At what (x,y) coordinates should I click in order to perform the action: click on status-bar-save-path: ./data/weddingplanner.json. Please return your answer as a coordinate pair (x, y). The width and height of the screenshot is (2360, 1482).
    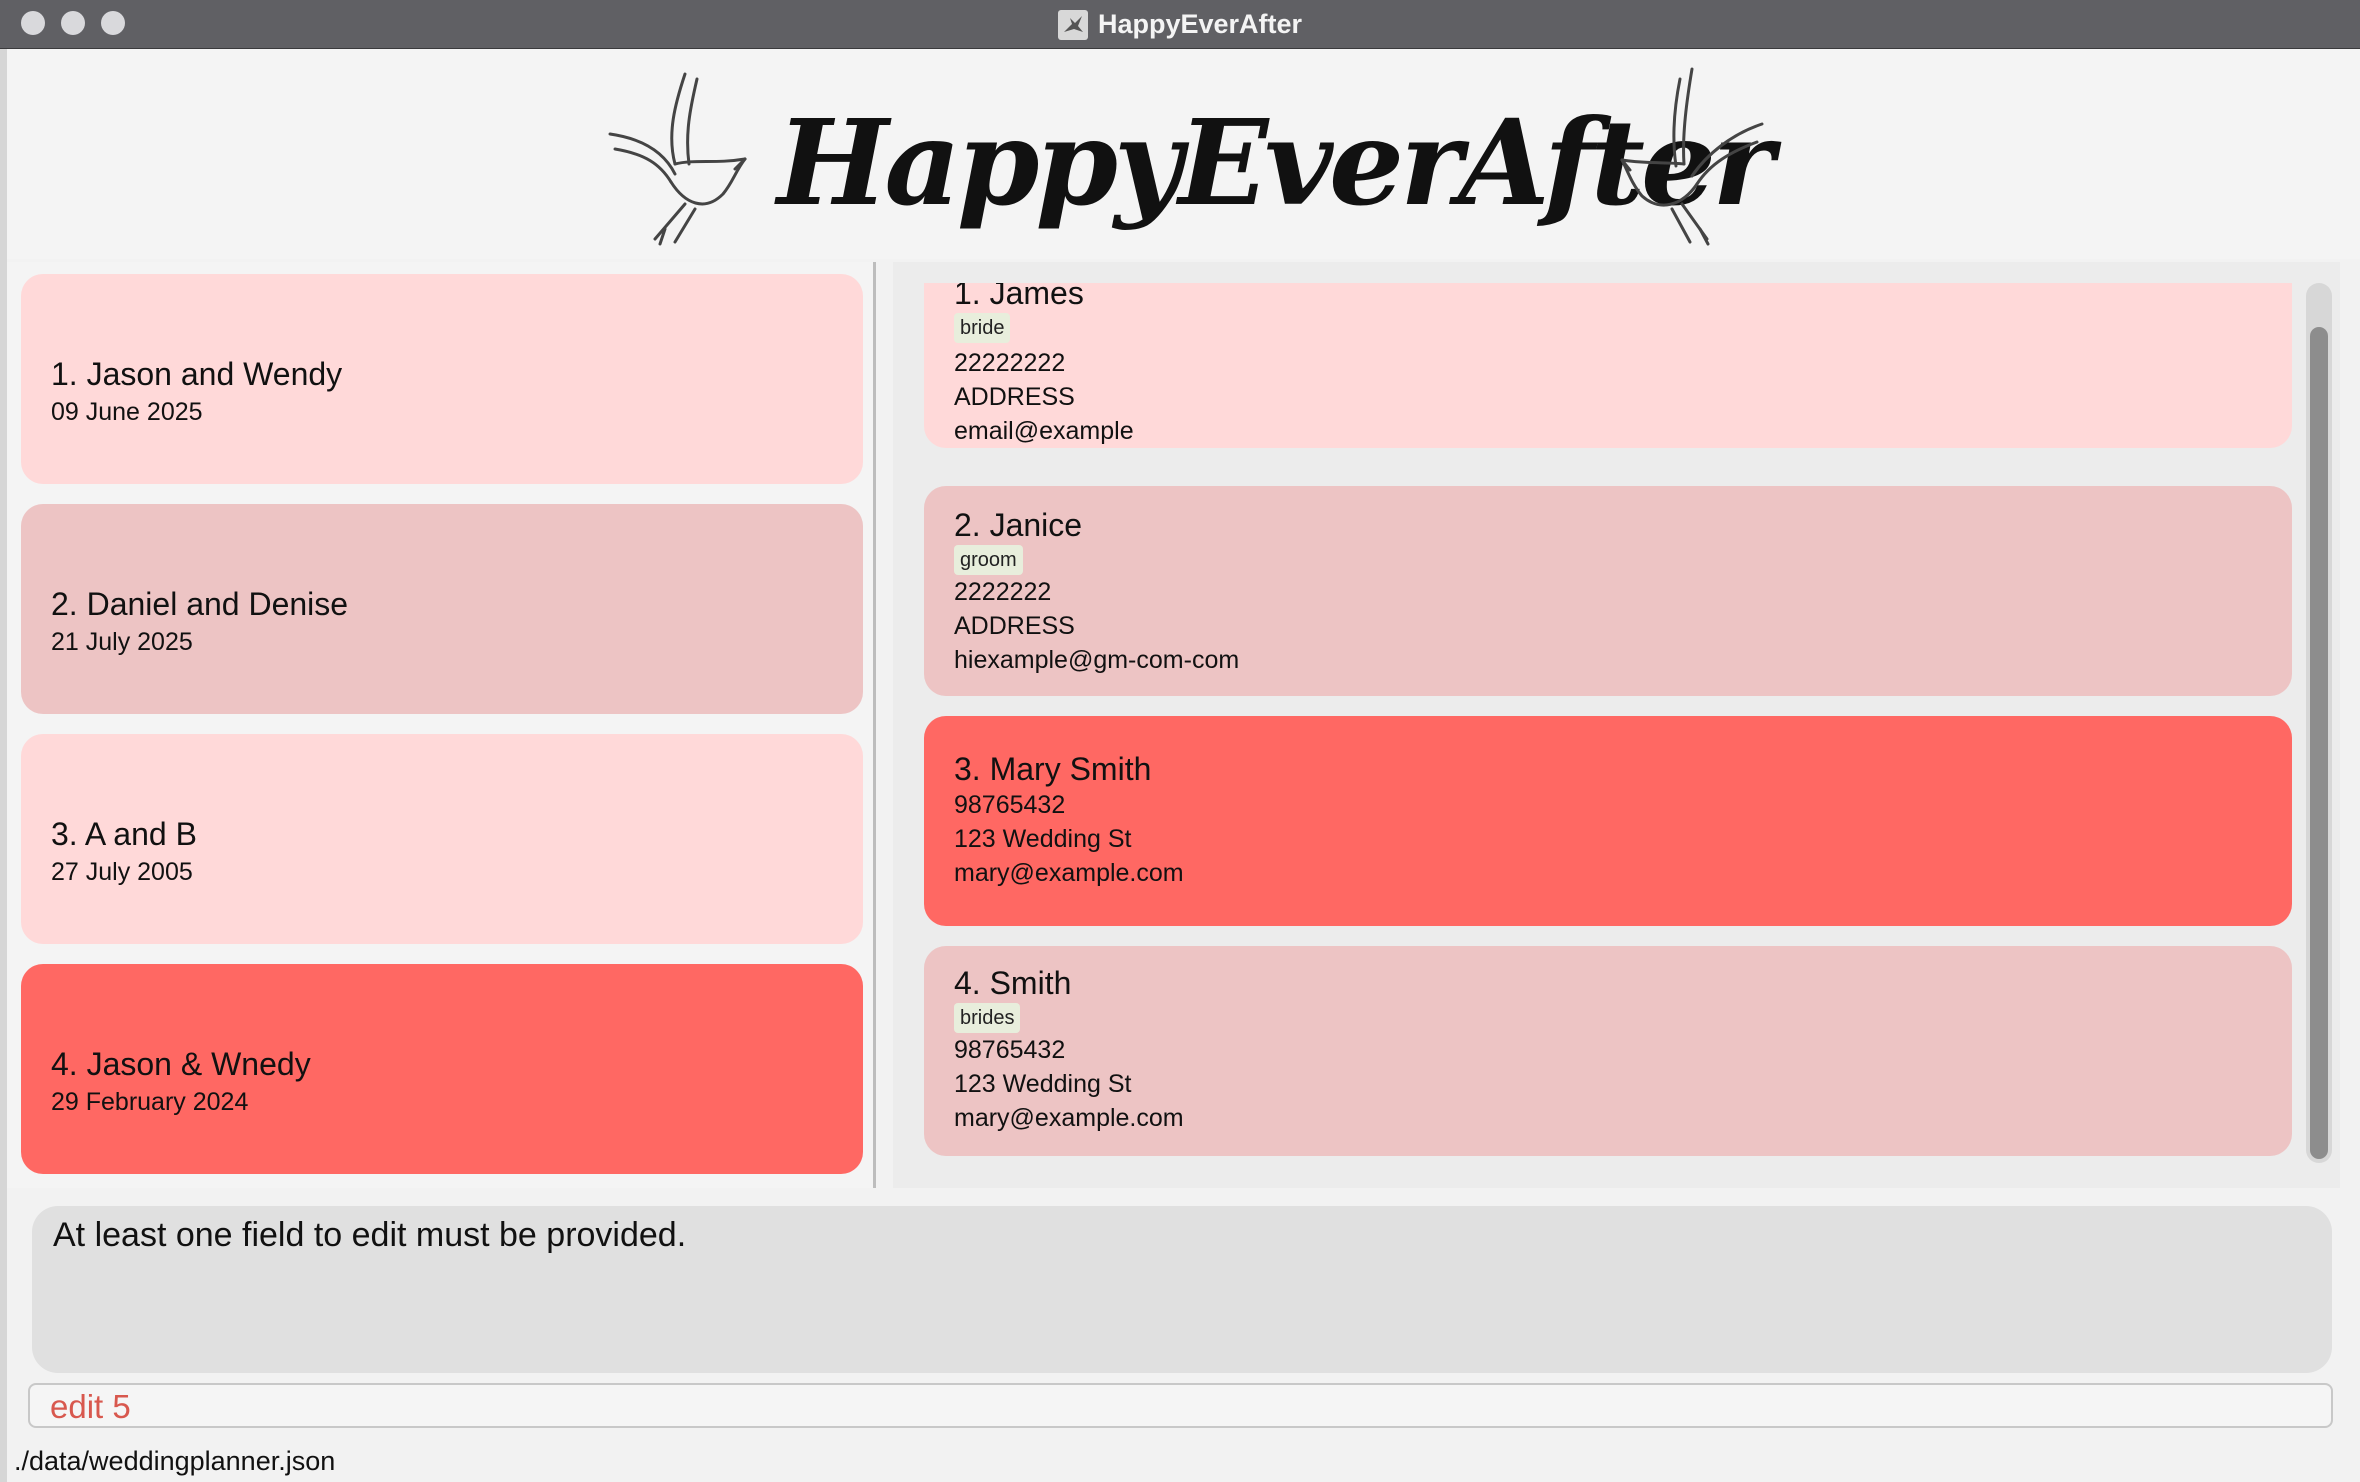
    Looking at the image, I should click on (175, 1461).